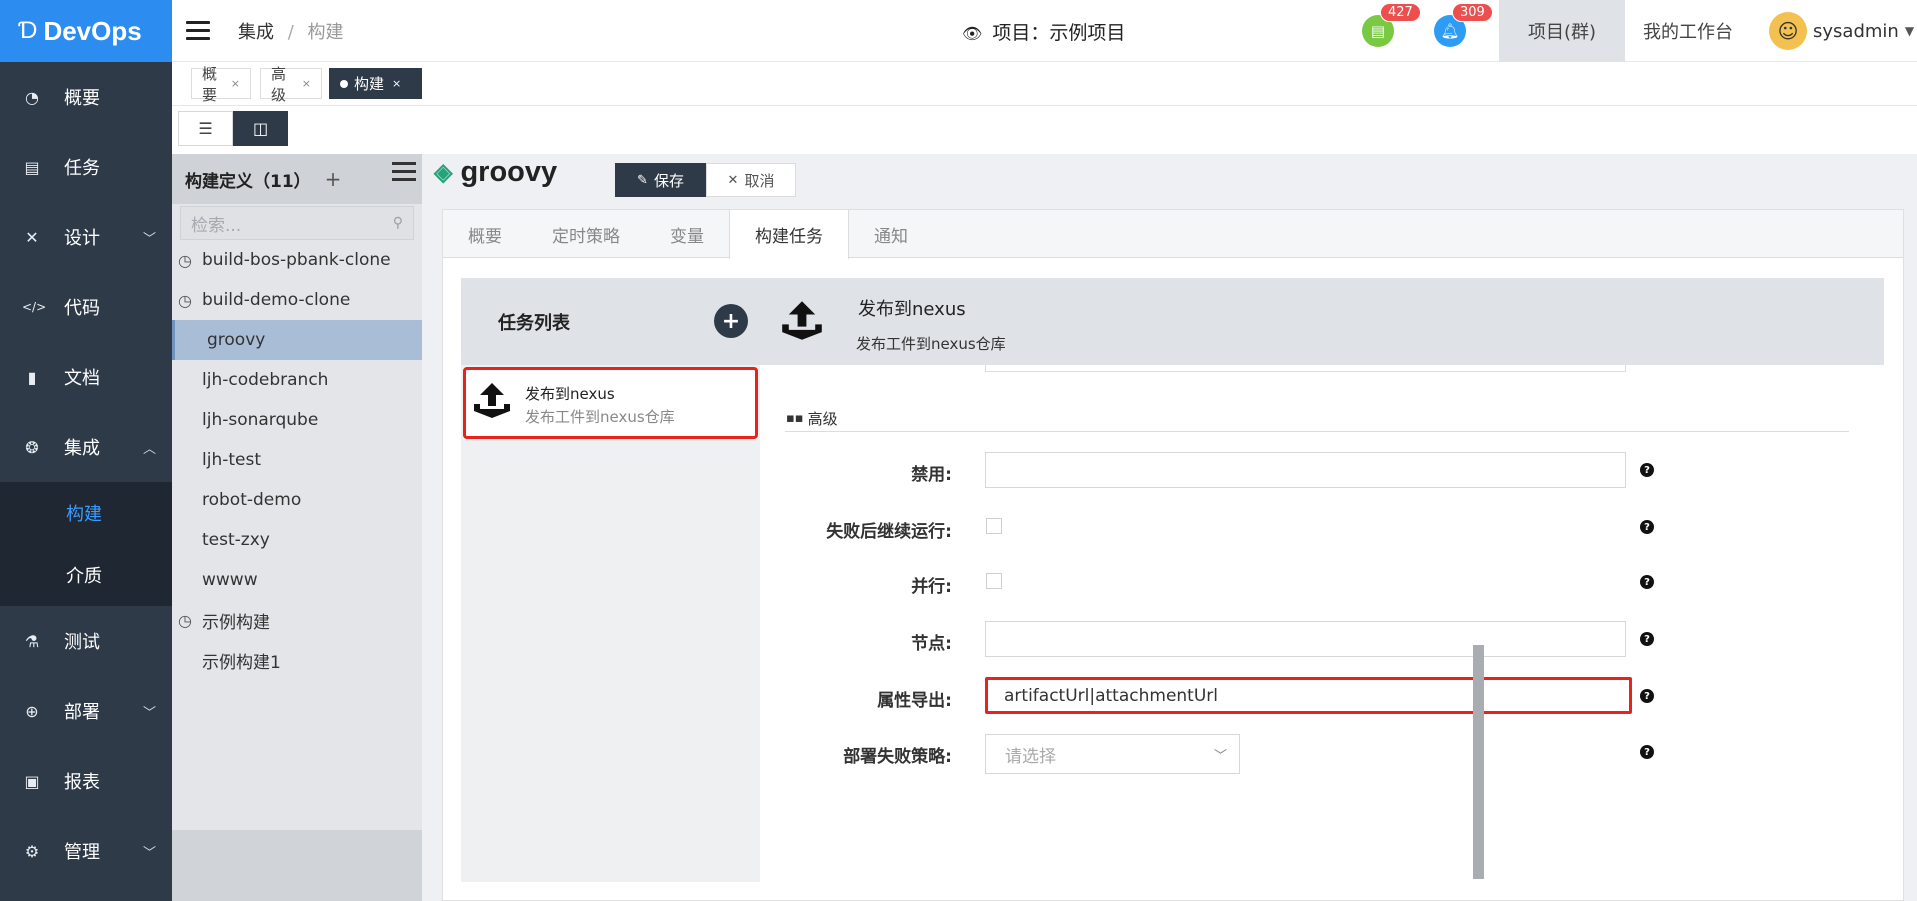 Image resolution: width=1917 pixels, height=901 pixels. Describe the element at coordinates (1112, 754) in the screenshot. I see `deploy-fail-strategy-select: 请选择 ﹀` at that location.